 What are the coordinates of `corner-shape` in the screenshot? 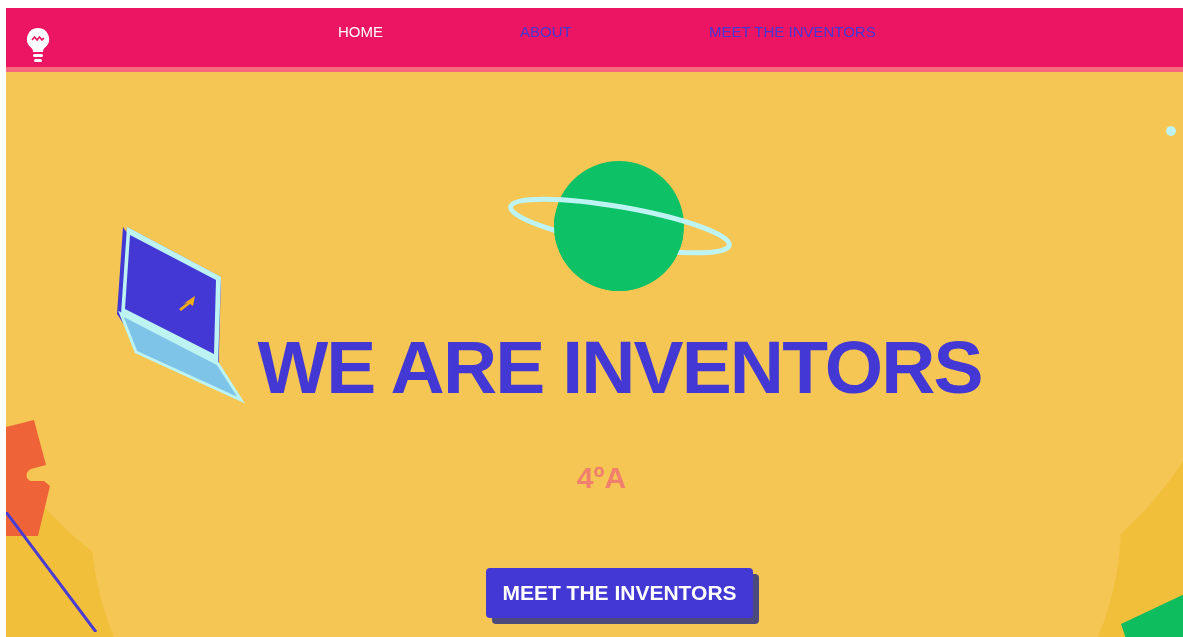 It's located at (1152, 614).